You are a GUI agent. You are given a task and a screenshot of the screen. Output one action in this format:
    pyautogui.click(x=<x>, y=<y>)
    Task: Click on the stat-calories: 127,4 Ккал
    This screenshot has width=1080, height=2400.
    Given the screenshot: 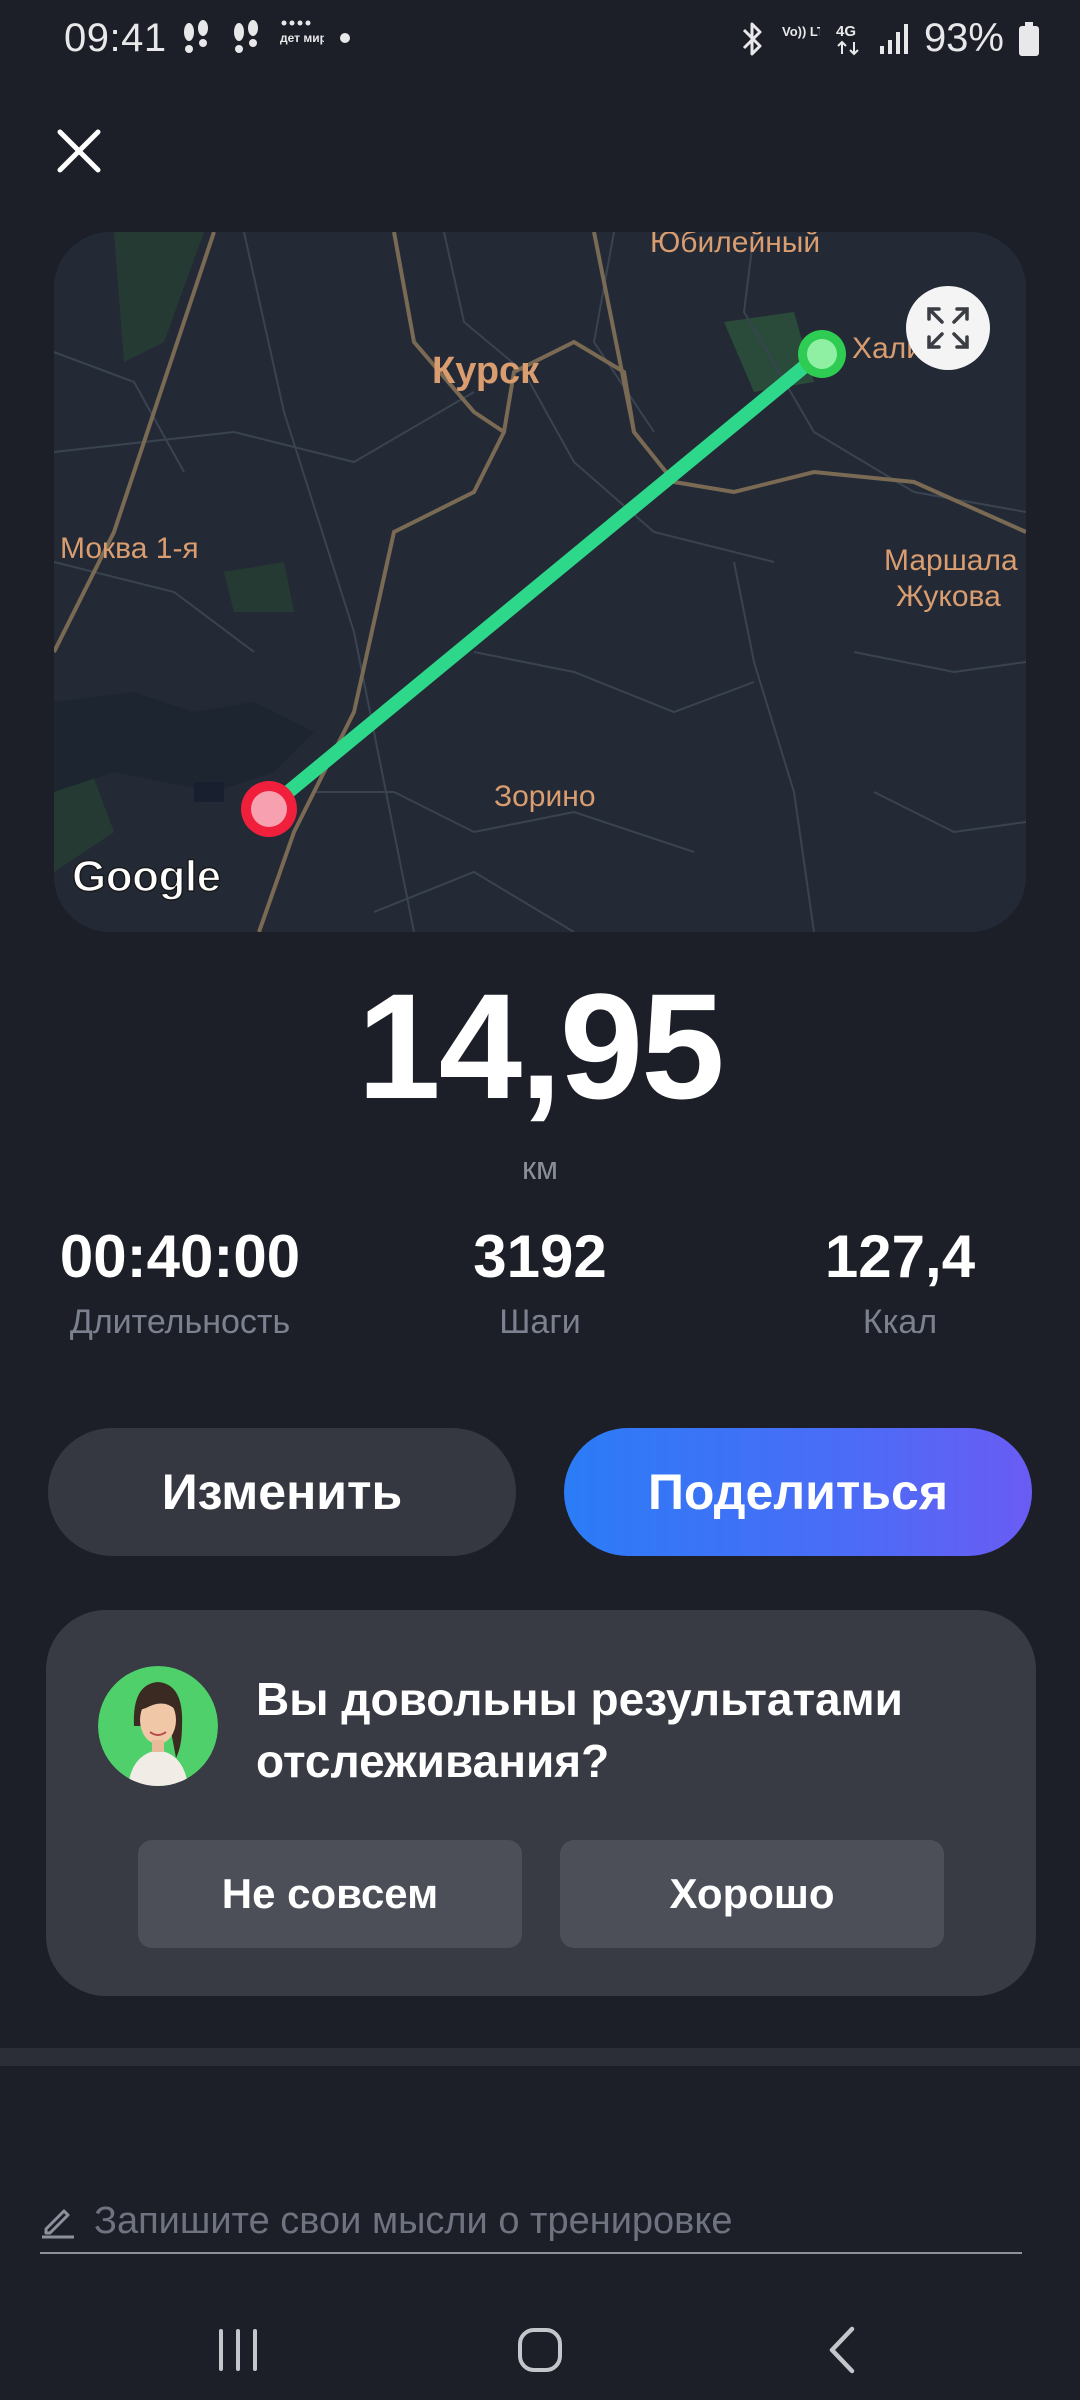 What is the action you would take?
    pyautogui.click(x=900, y=1282)
    